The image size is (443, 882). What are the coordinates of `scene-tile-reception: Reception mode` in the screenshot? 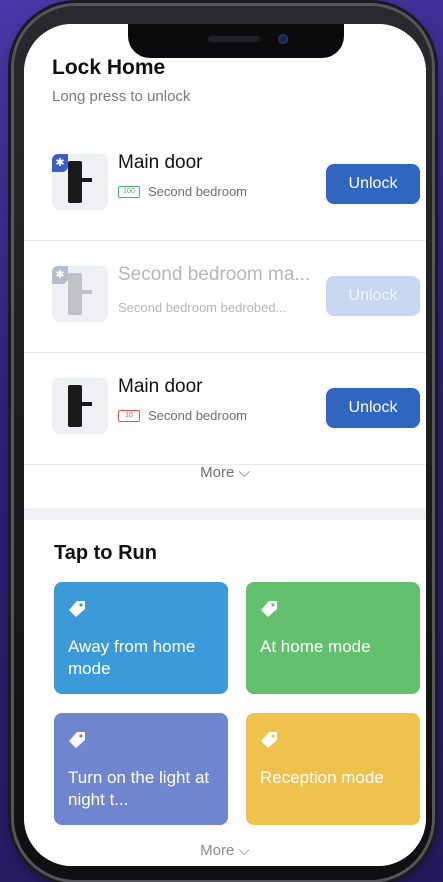 It's located at (333, 769).